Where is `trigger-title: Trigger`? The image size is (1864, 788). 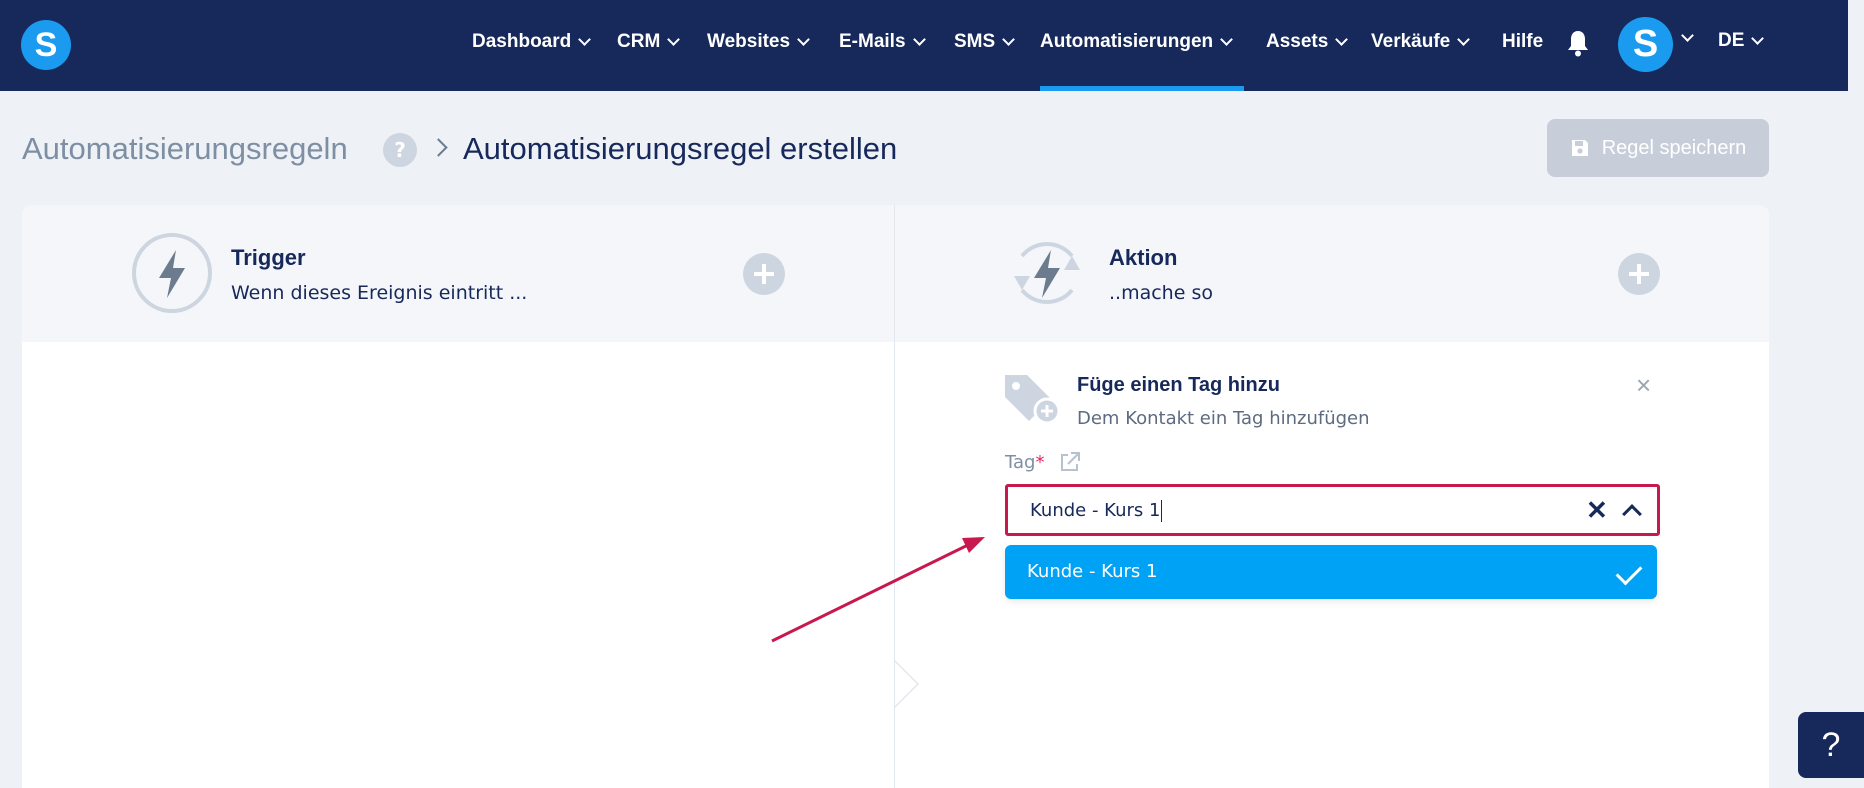
trigger-title: Trigger is located at coordinates (268, 257).